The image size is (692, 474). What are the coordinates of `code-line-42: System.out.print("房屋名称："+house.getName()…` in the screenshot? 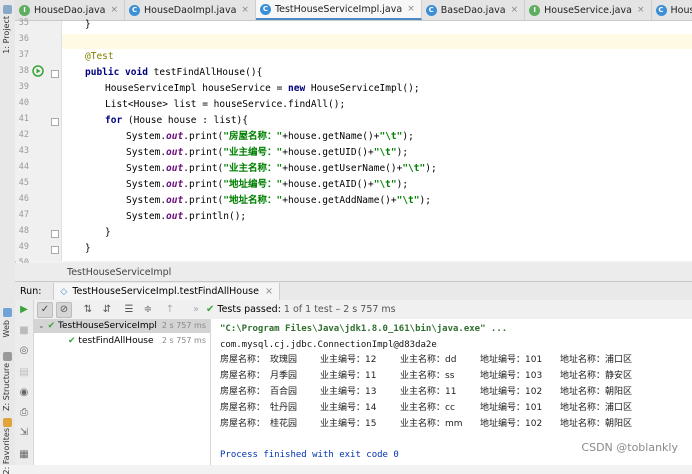 It's located at (270, 136).